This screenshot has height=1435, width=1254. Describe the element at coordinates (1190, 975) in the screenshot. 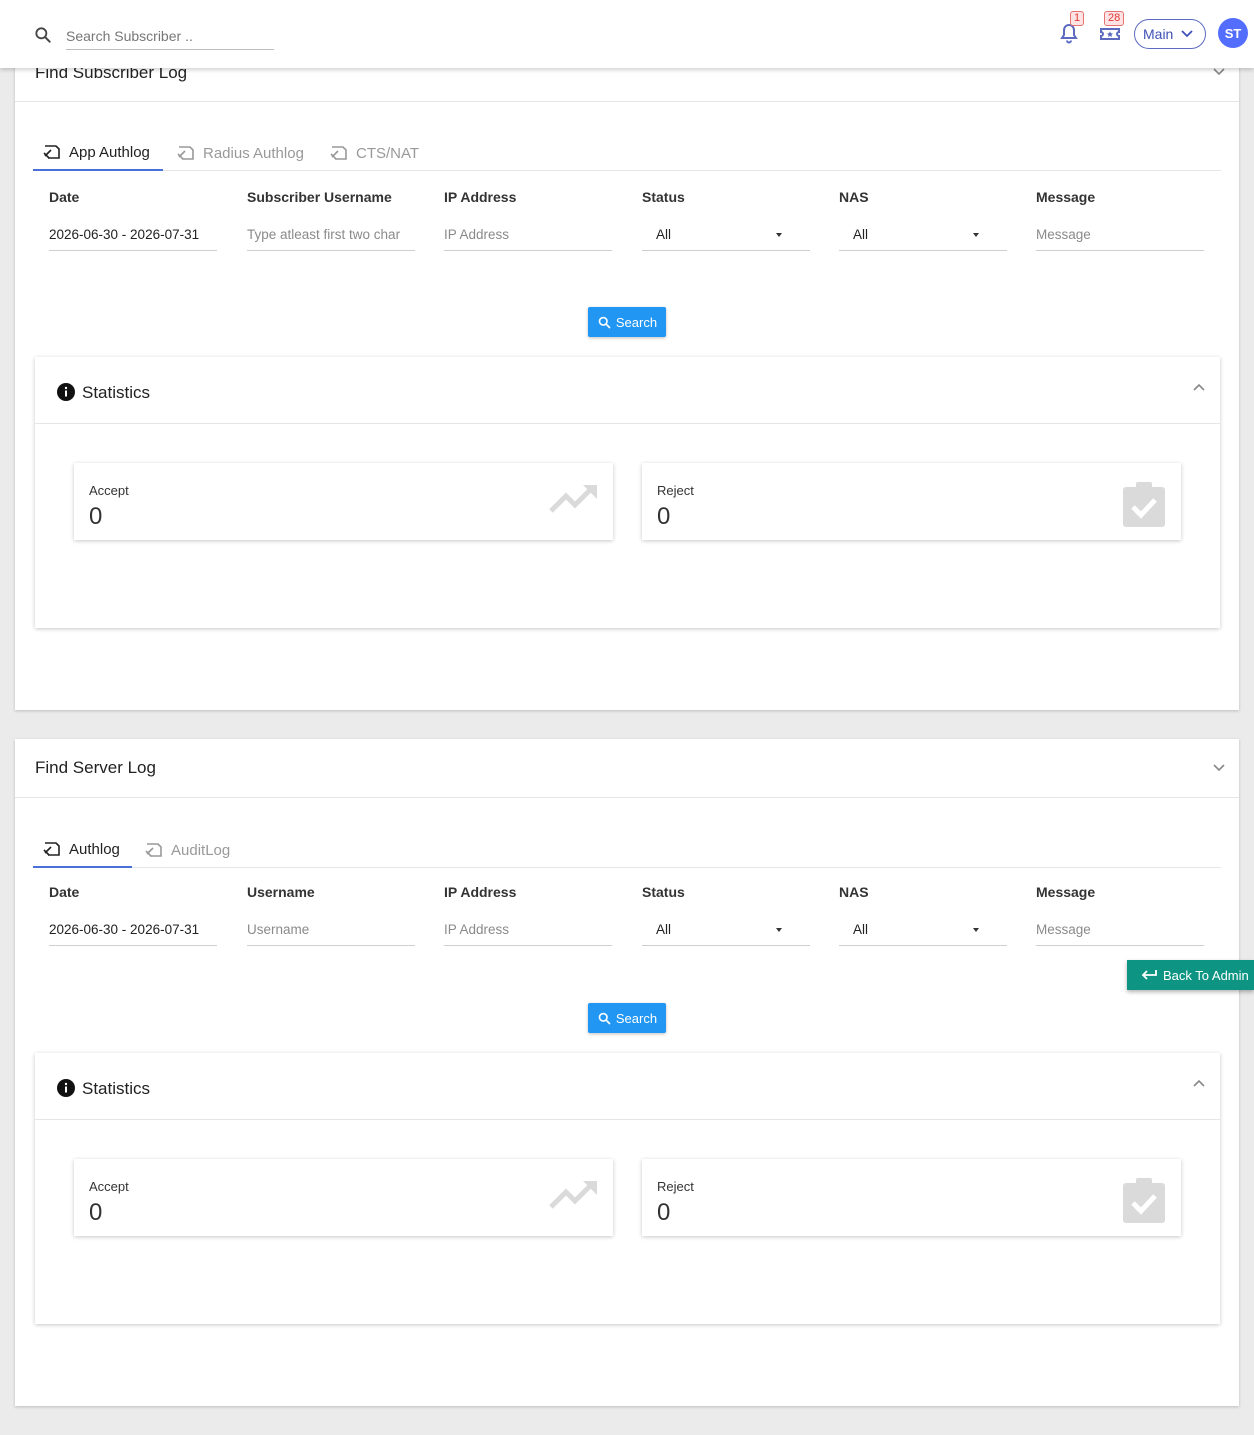

I see `back-to-admin-button: Back To Admin` at that location.